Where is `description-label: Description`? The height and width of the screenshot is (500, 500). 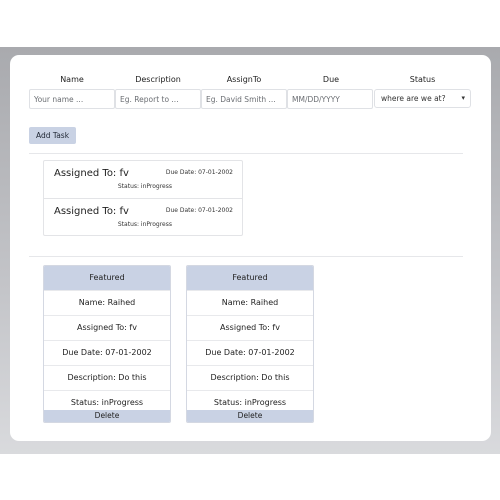 description-label: Description is located at coordinates (158, 79).